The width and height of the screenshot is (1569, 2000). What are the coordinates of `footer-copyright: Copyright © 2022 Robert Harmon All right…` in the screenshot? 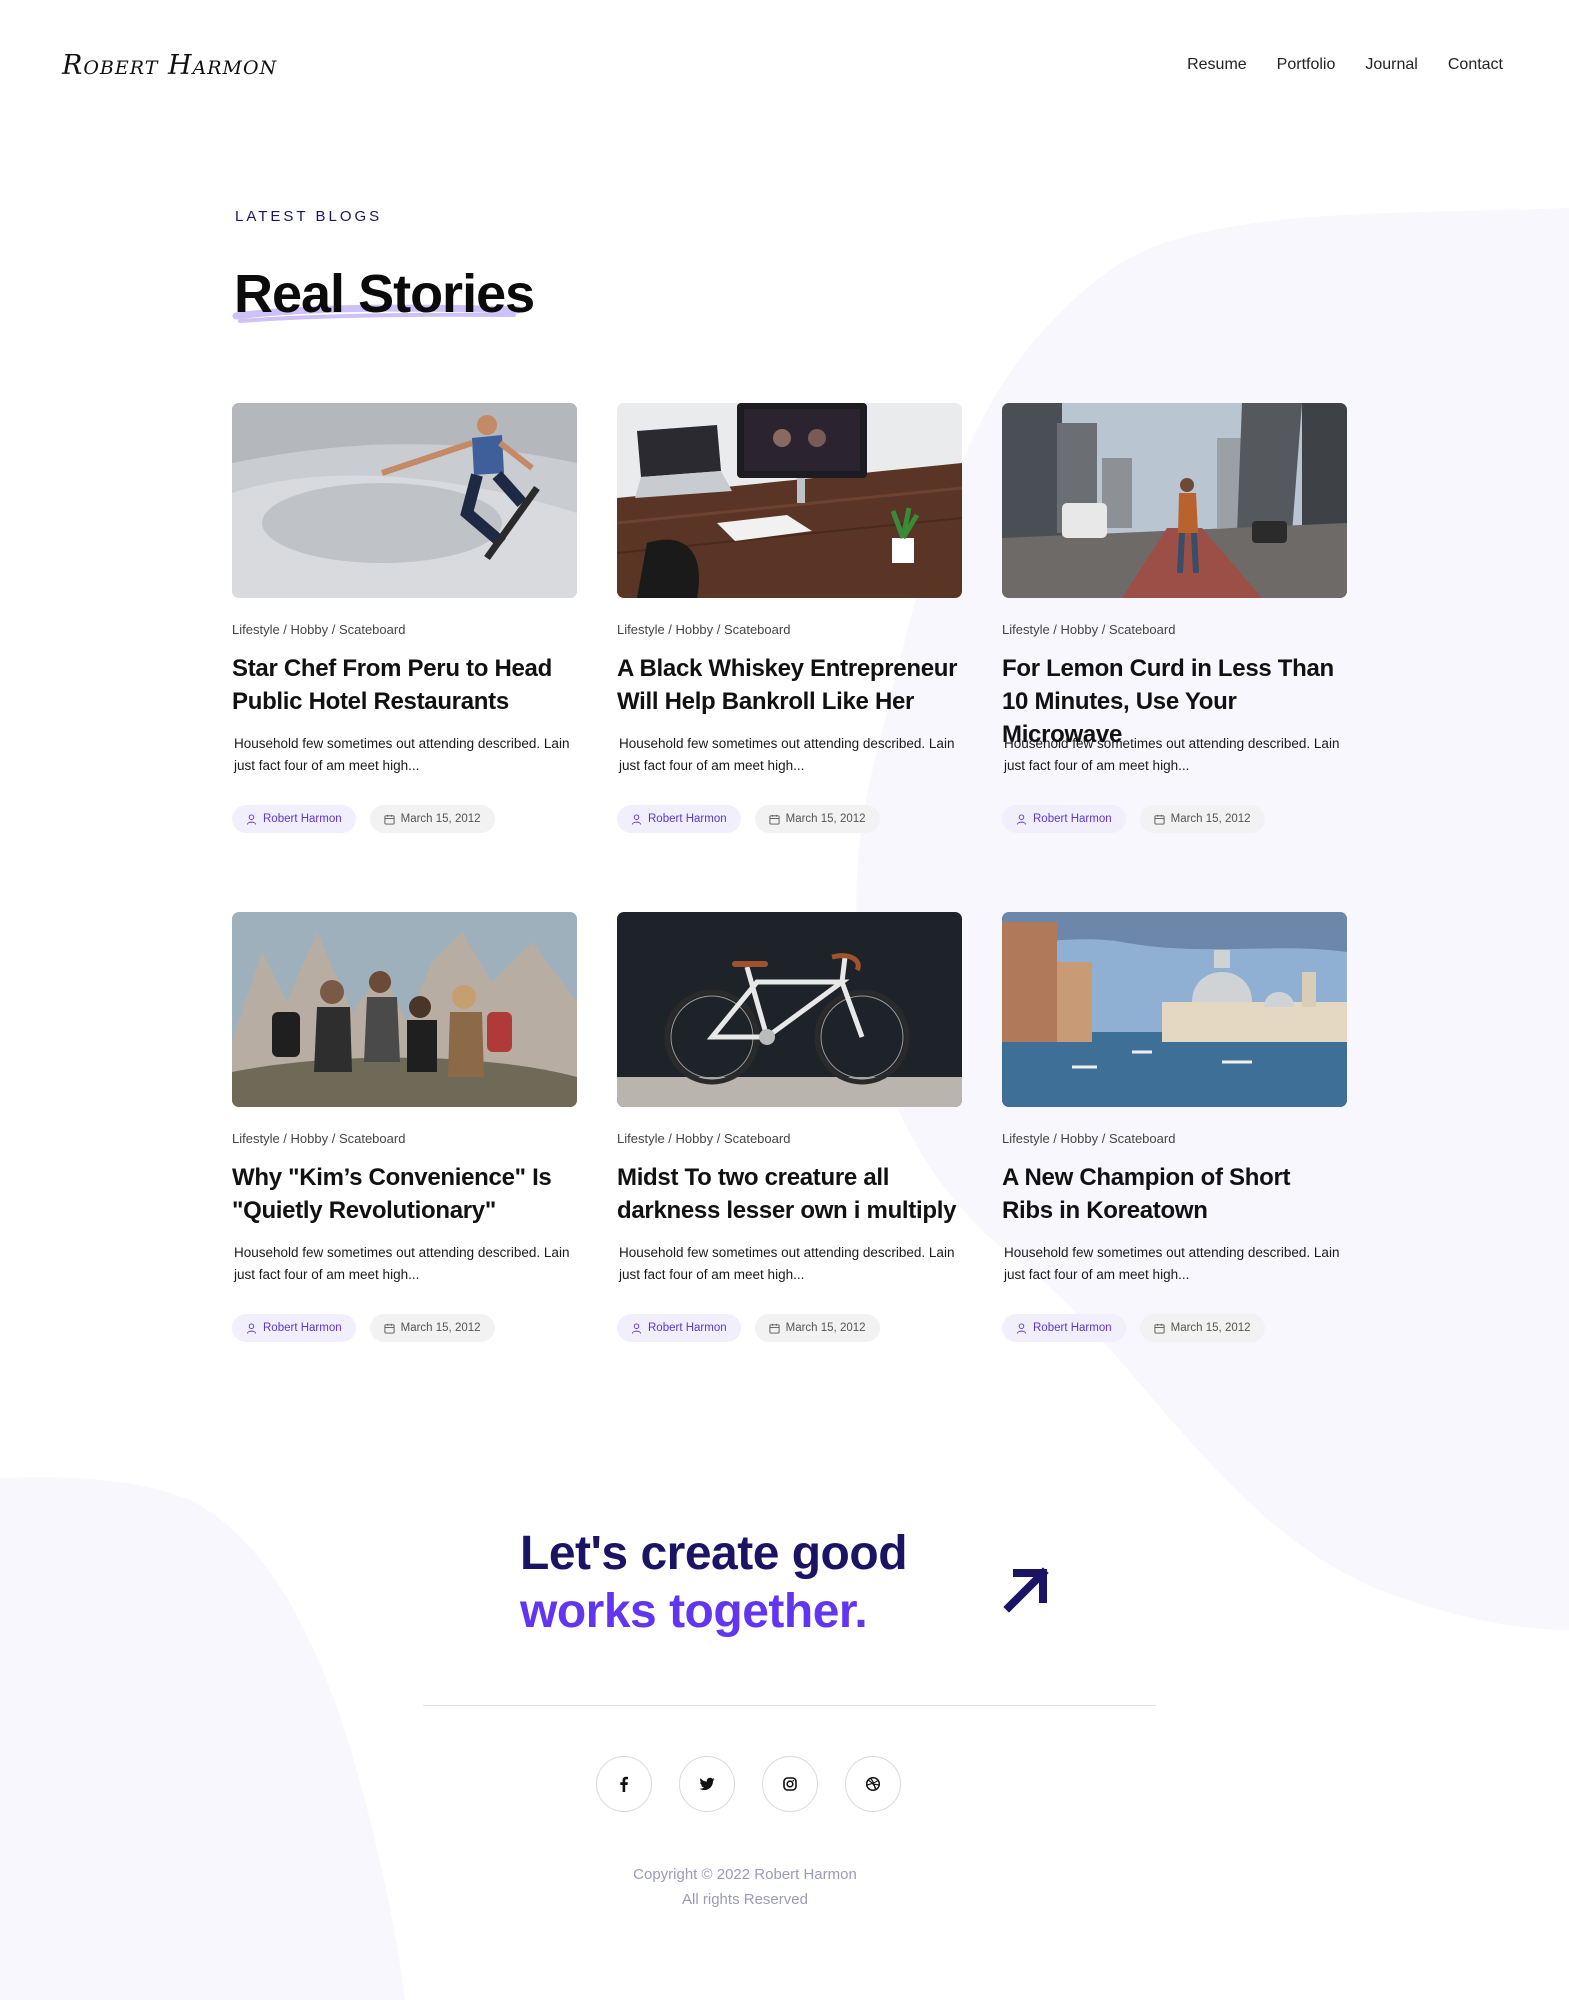 It's located at (745, 1887).